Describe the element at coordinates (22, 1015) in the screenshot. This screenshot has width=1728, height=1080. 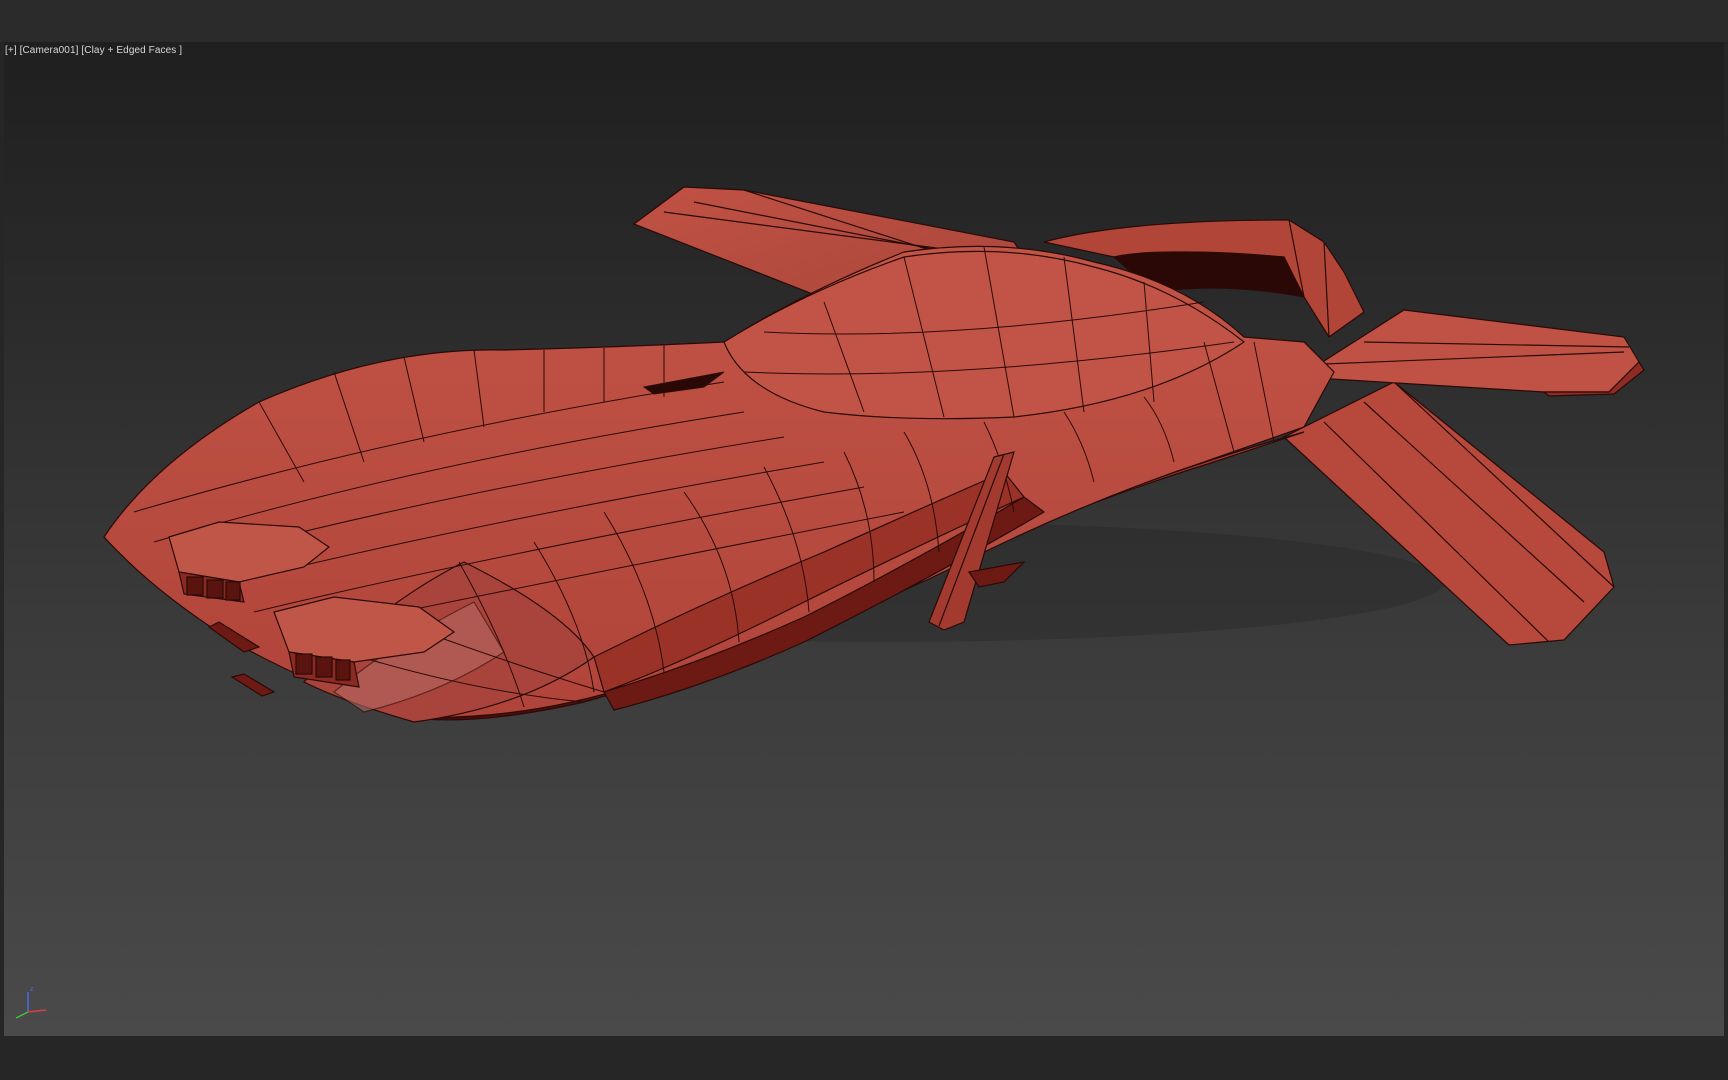
I see `y-axis-icon` at that location.